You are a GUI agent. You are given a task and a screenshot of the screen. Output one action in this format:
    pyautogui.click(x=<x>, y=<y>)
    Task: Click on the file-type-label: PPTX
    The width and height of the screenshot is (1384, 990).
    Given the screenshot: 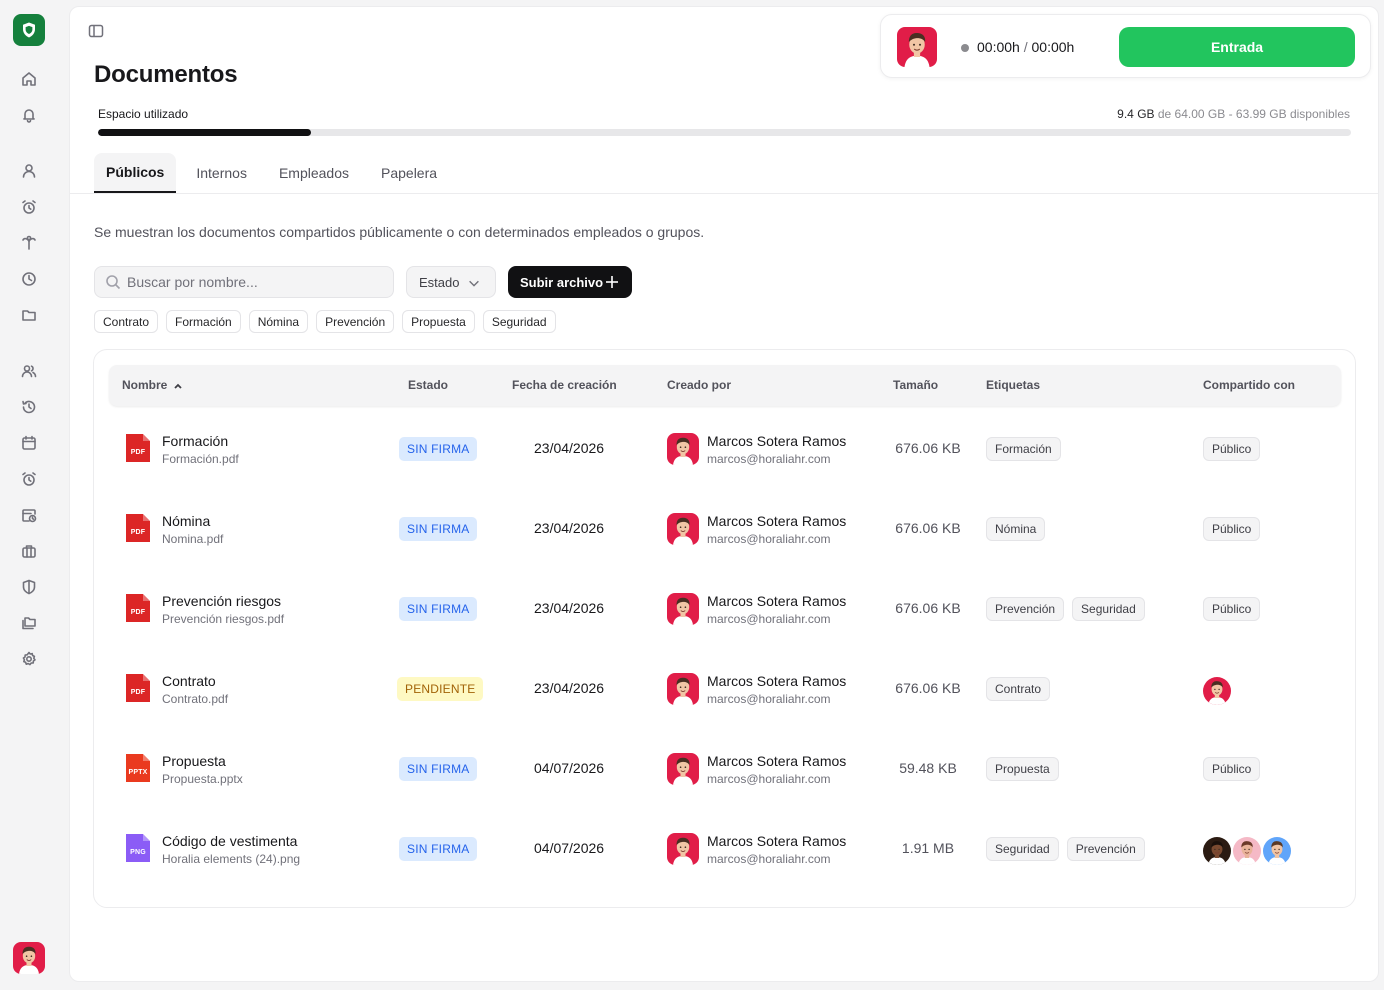 What is the action you would take?
    pyautogui.click(x=138, y=772)
    